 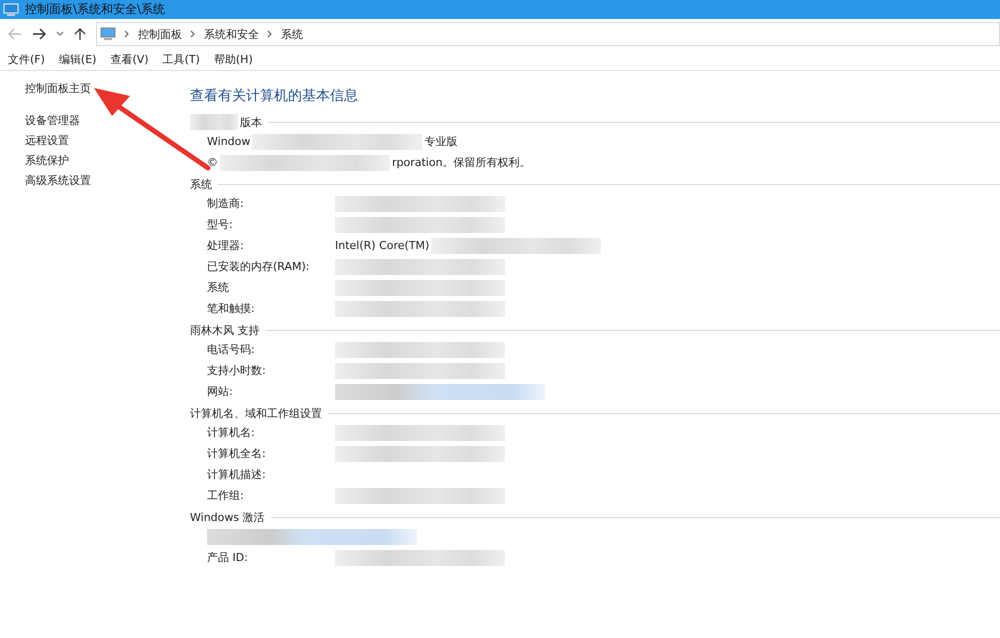 I want to click on field-value: ©, so click(x=212, y=162).